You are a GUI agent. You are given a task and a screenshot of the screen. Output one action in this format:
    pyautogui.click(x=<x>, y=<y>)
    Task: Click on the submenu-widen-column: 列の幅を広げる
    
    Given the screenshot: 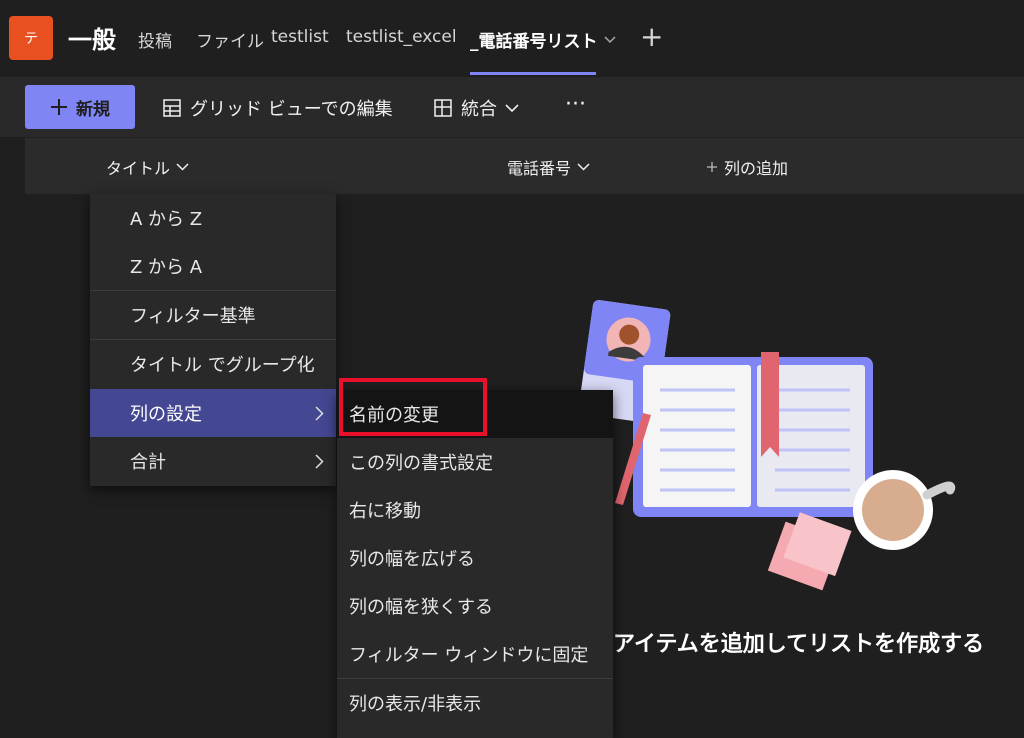 What is the action you would take?
    pyautogui.click(x=475, y=558)
    